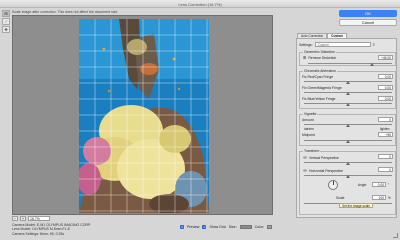  What do you see at coordinates (217, 227) in the screenshot?
I see `show-grid-label: Show Grid` at bounding box center [217, 227].